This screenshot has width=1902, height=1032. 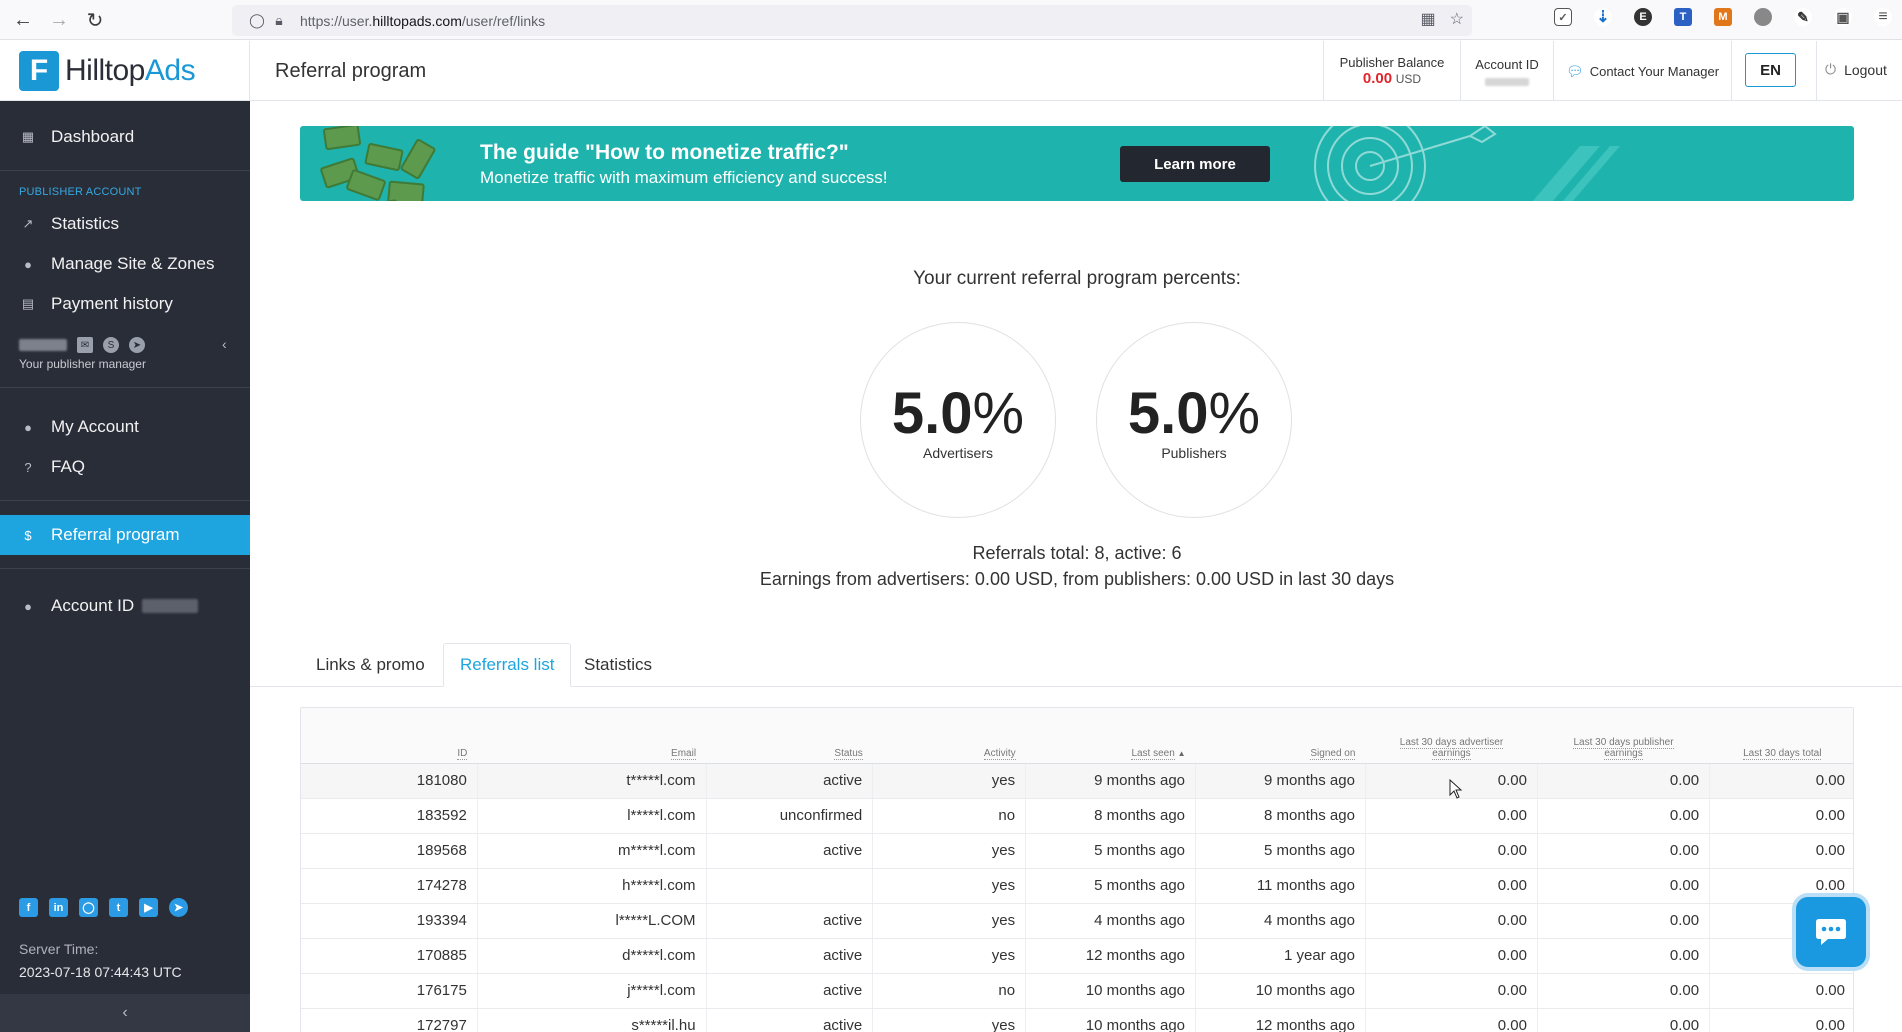 What do you see at coordinates (1457, 19) in the screenshot?
I see `bookmark-star-icon: ☆` at bounding box center [1457, 19].